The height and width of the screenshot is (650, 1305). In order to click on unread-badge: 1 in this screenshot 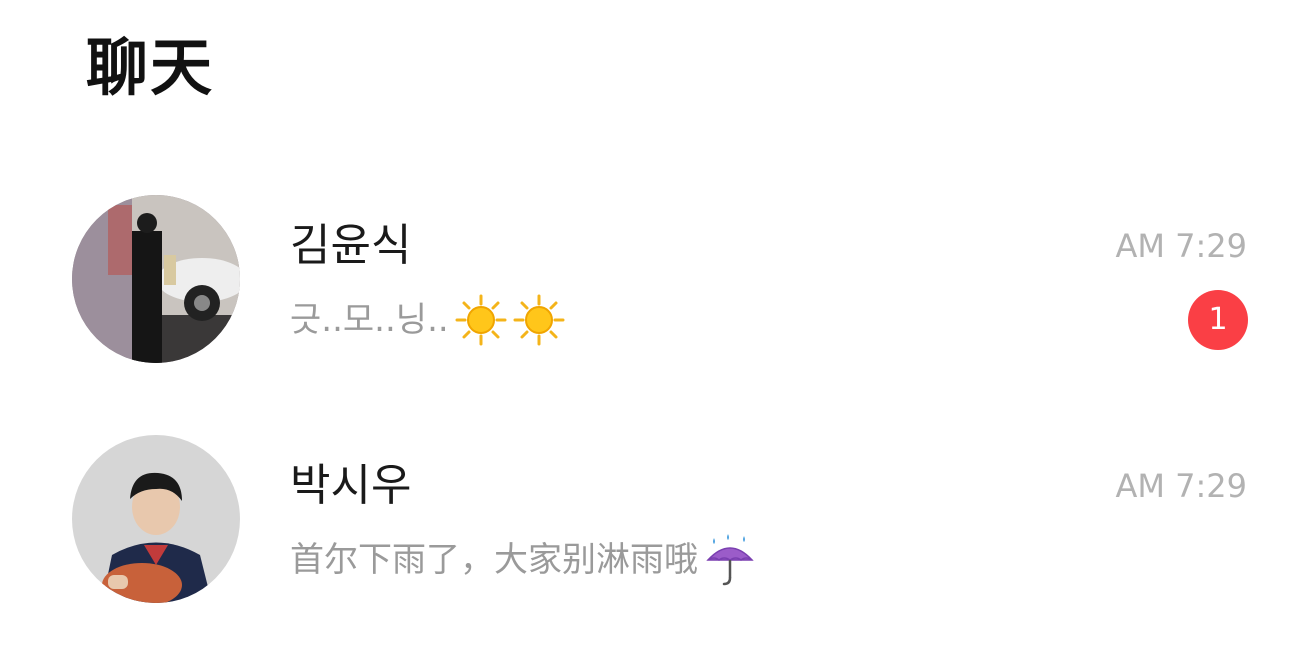, I will do `click(1218, 320)`.